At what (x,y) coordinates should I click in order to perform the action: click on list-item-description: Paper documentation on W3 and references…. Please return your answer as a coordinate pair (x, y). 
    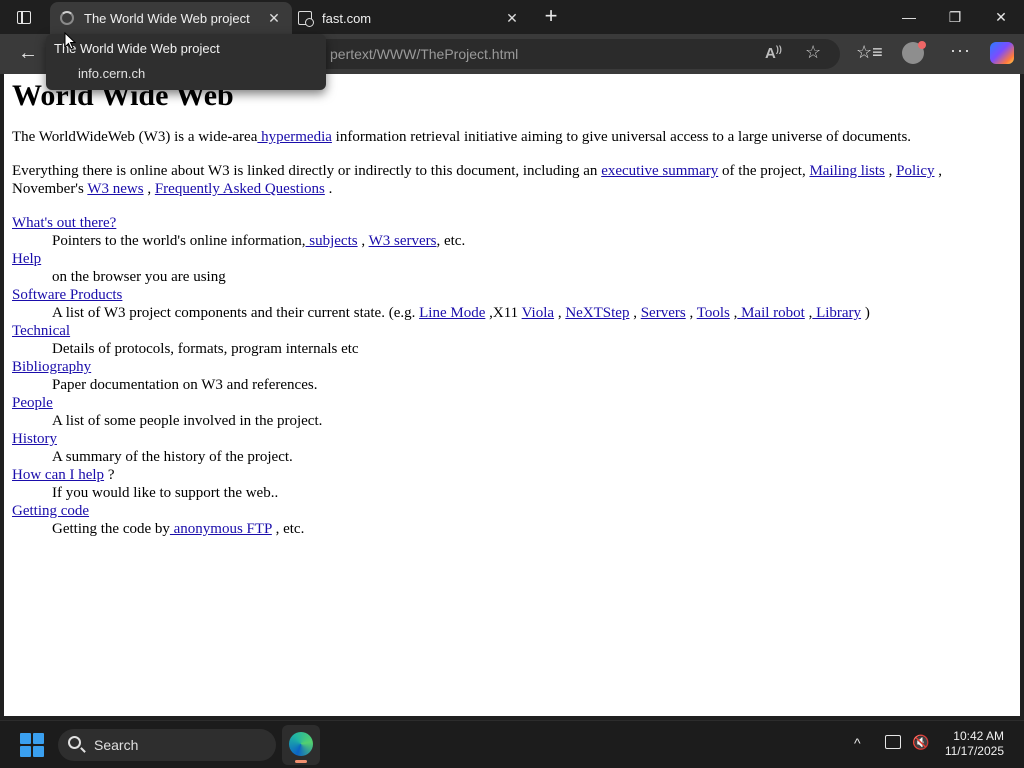
    Looking at the image, I should click on (185, 385).